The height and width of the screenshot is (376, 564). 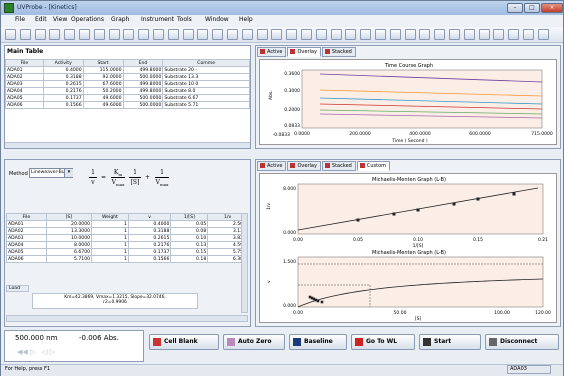 I want to click on tab-overlay: Overlay, so click(x=304, y=52).